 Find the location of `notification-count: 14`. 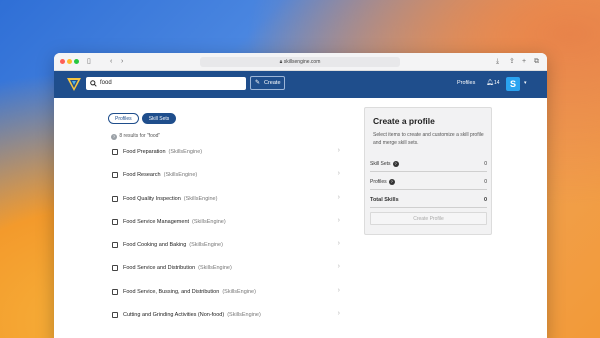

notification-count: 14 is located at coordinates (497, 83).